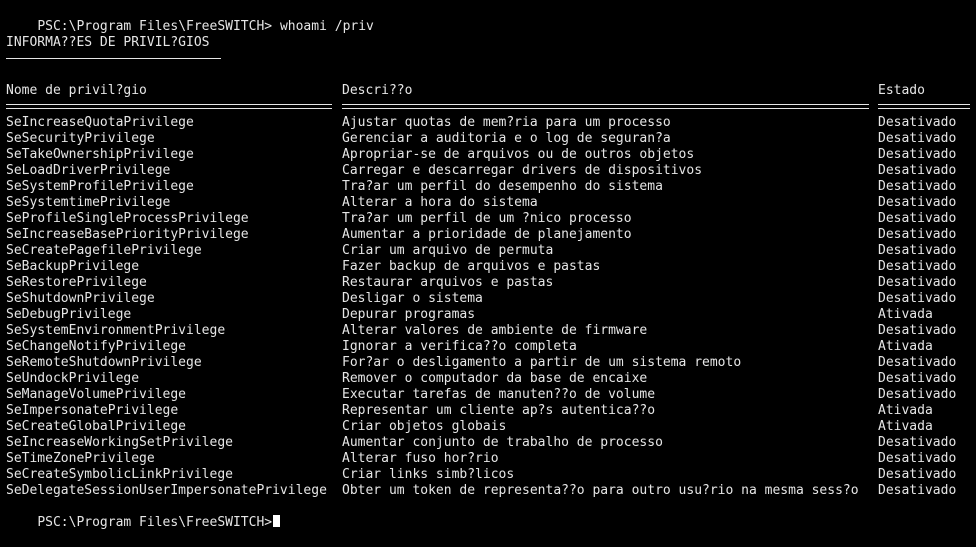 Image resolution: width=976 pixels, height=547 pixels. Describe the element at coordinates (100, 154) in the screenshot. I see `privilege-name: SeTakeOwnershipPrivilege` at that location.